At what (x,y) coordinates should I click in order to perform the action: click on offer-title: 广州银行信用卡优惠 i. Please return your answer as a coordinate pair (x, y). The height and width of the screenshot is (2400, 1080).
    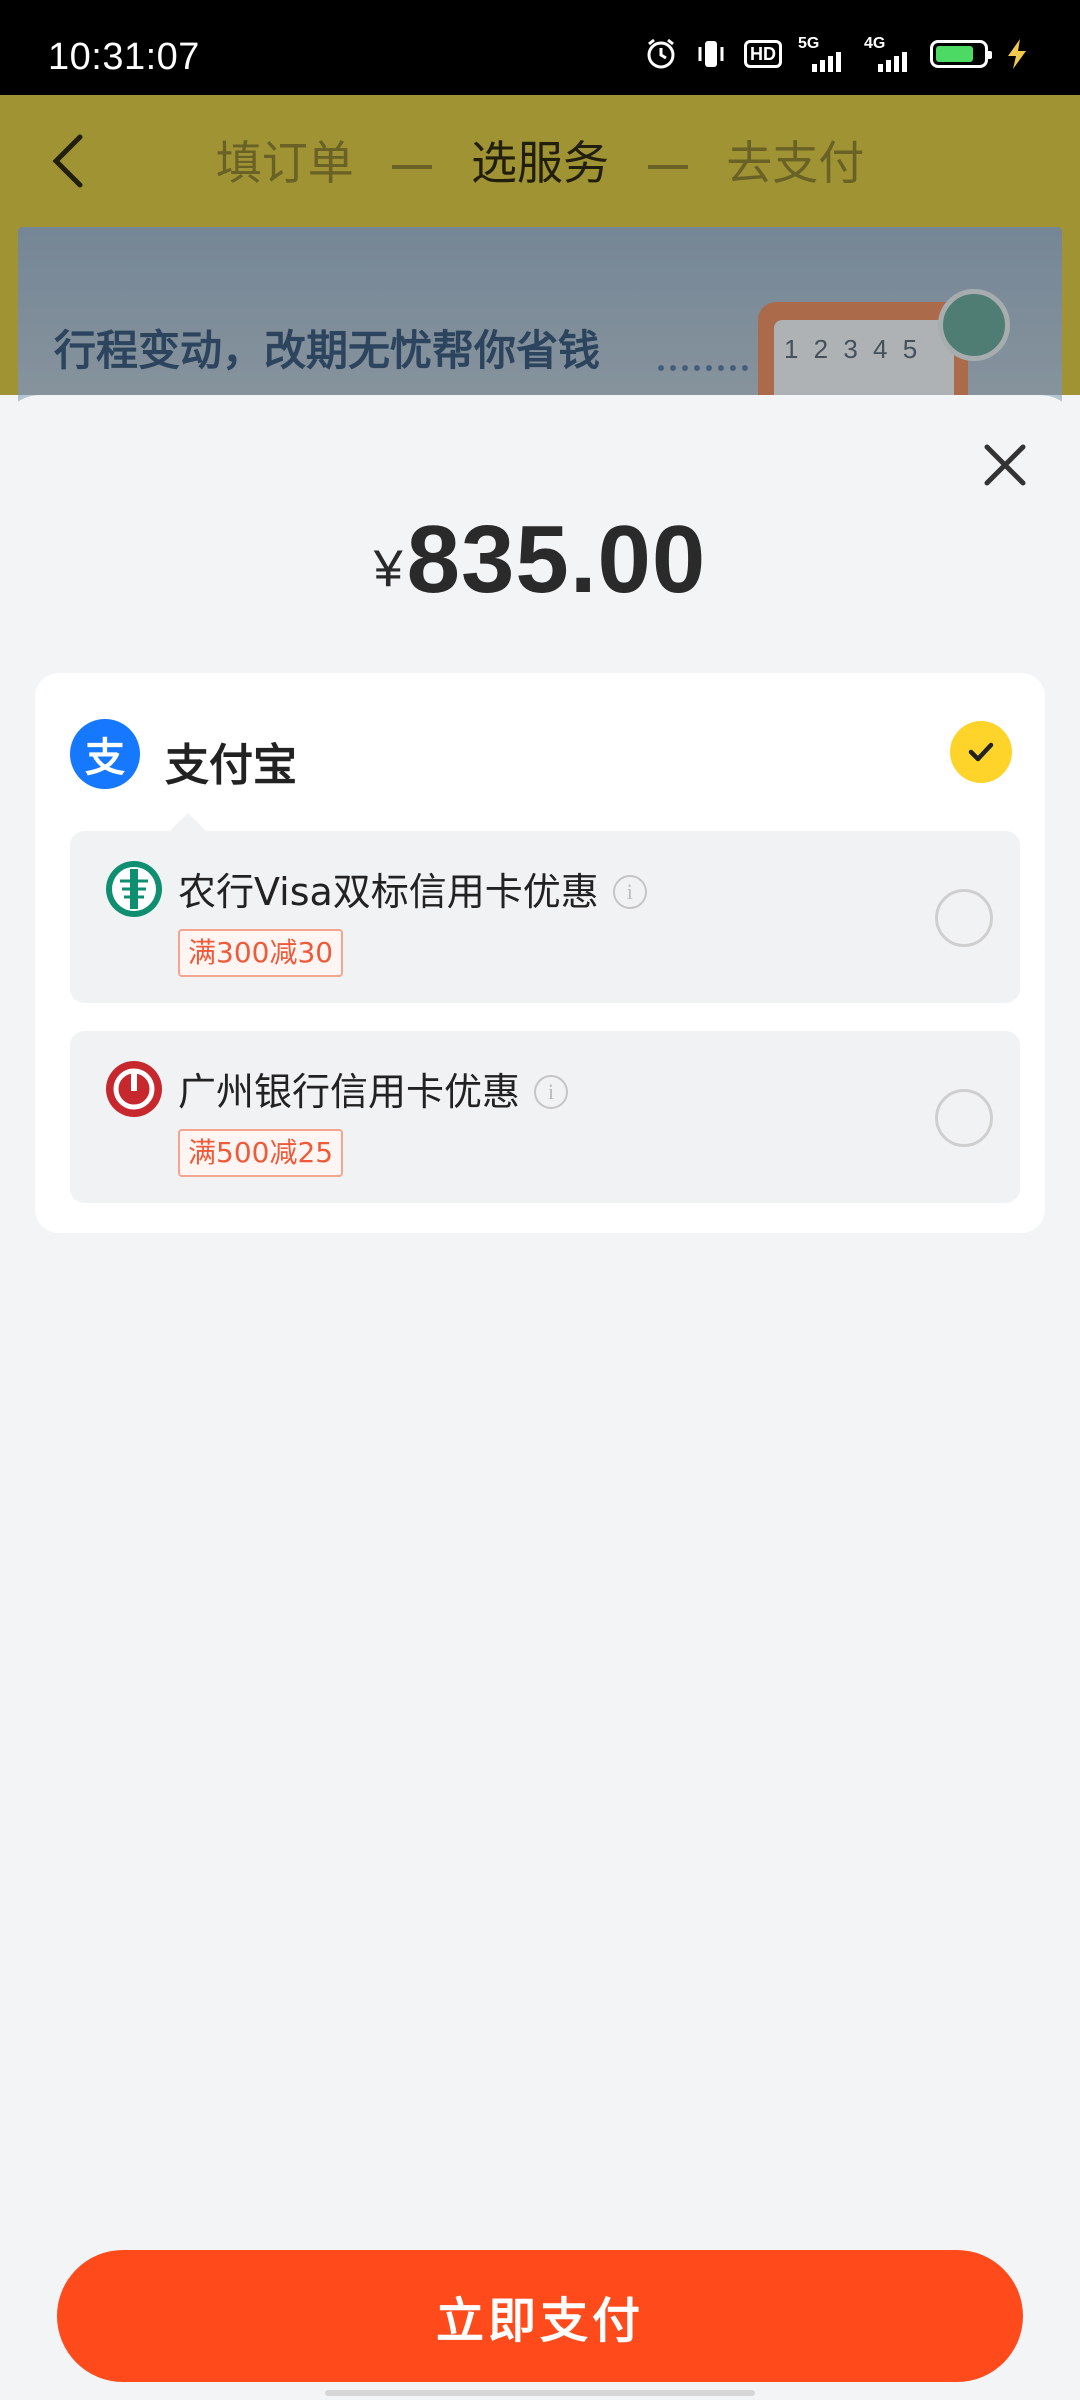
    Looking at the image, I should click on (373, 1088).